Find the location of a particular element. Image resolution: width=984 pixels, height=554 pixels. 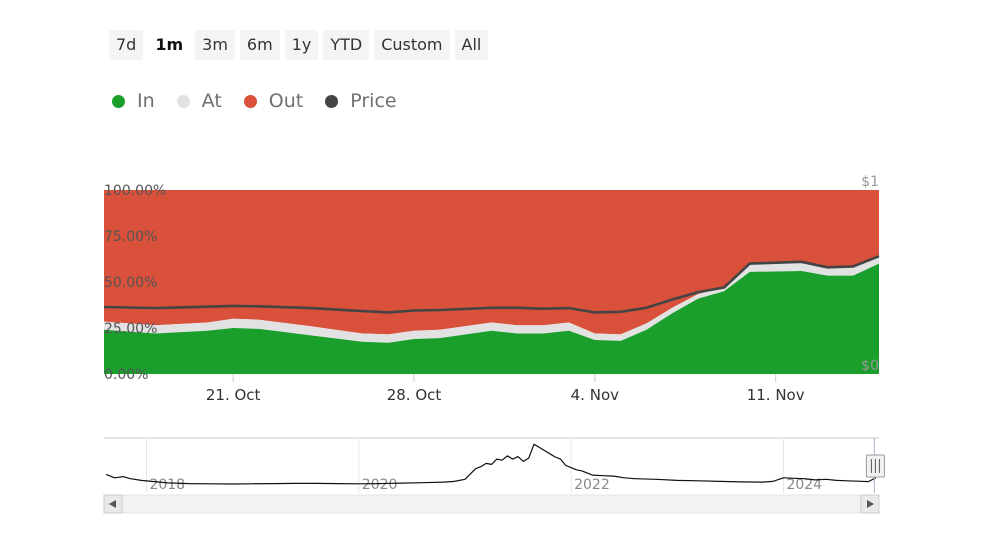

navigator-tick-label: 2018 is located at coordinates (167, 485).